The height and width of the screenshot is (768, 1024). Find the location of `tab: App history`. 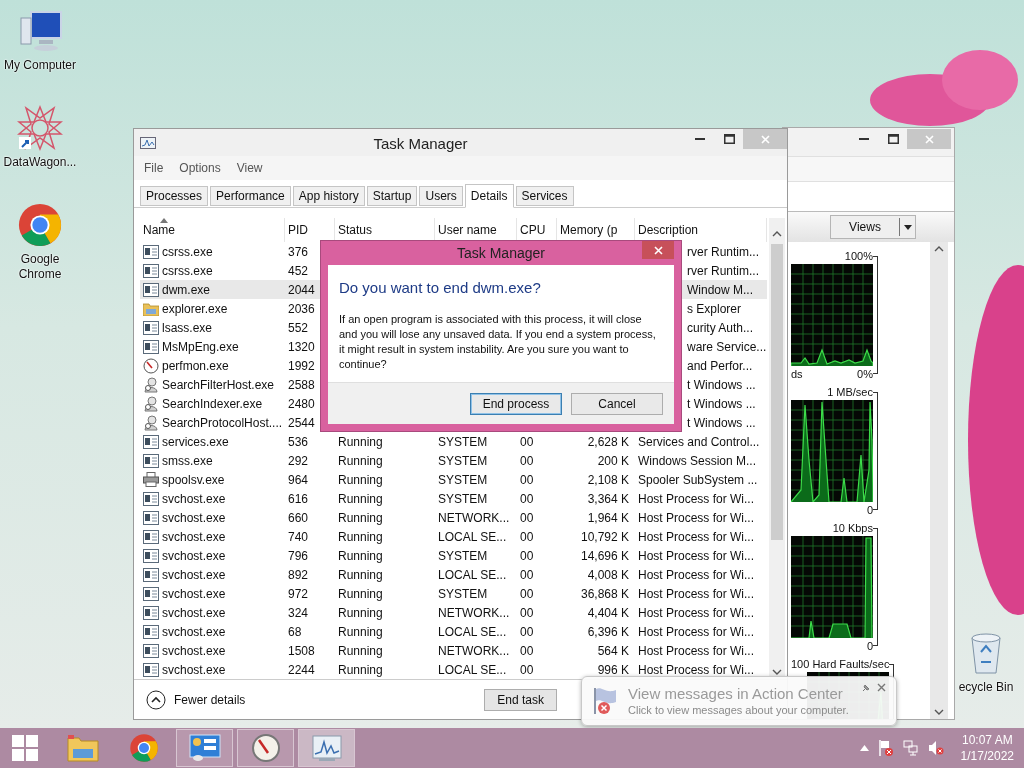

tab: App history is located at coordinates (328, 196).